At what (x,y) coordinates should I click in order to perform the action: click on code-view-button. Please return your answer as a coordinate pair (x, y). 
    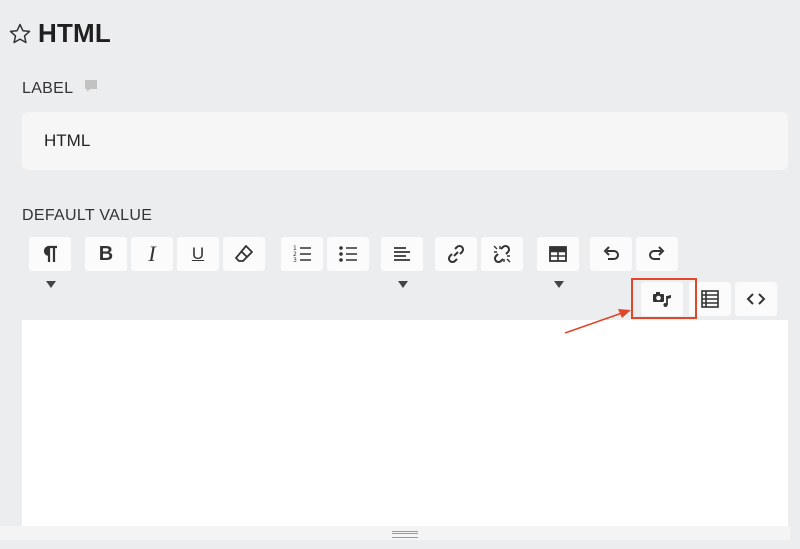
    Looking at the image, I should click on (756, 299).